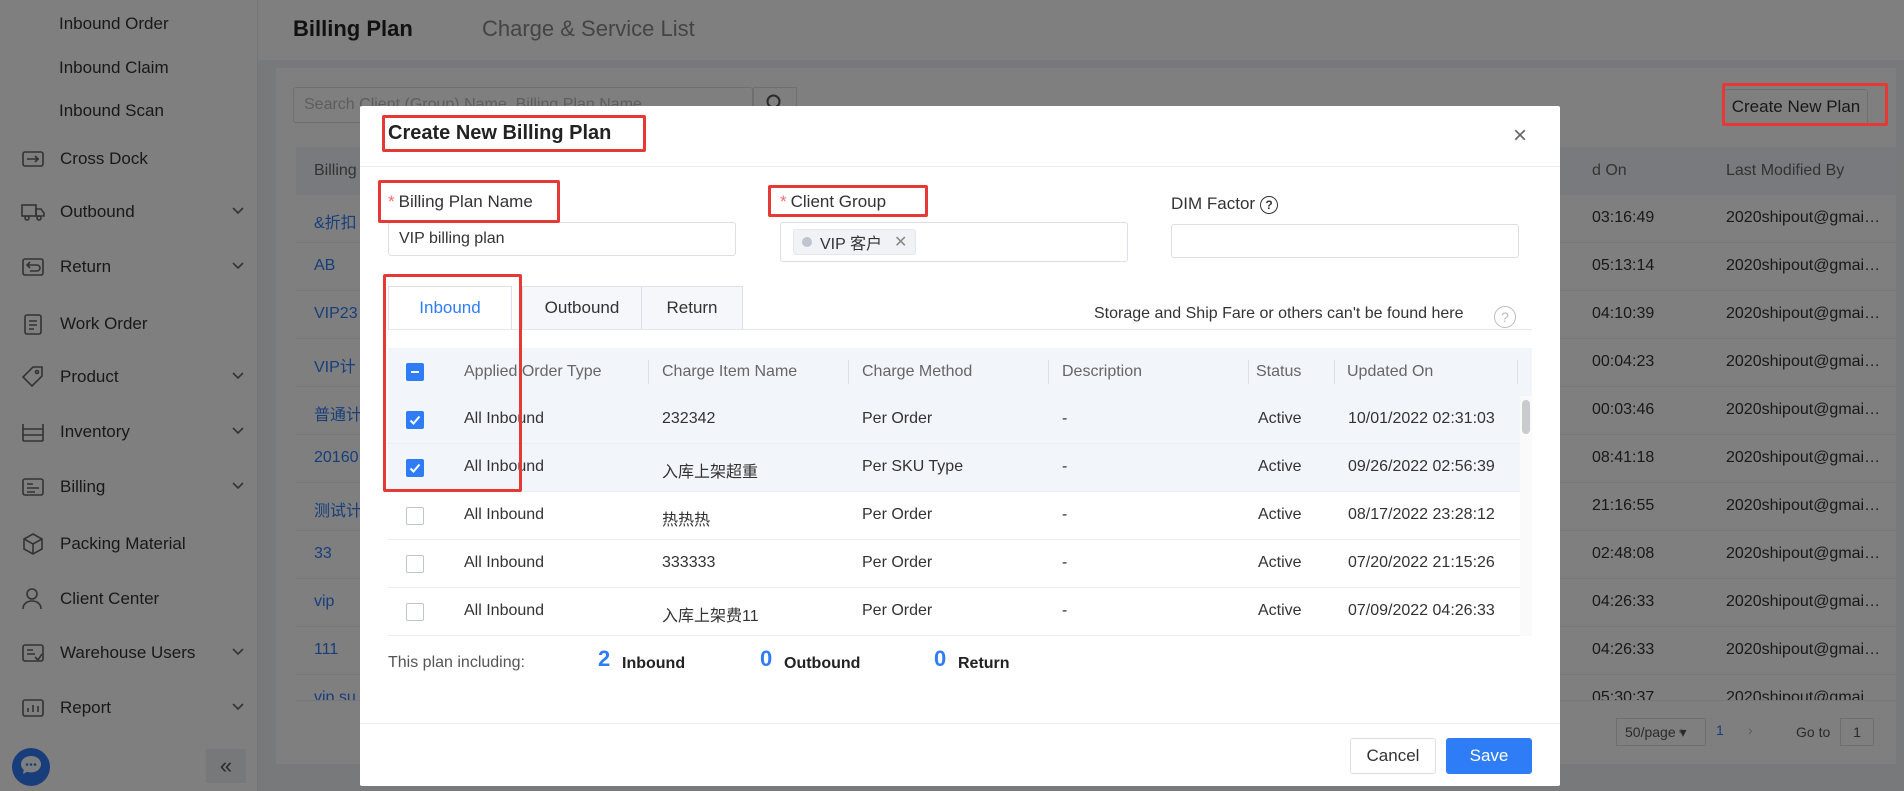 The image size is (1904, 791). I want to click on column-header-charge-item-name: Charge Item Name, so click(730, 371).